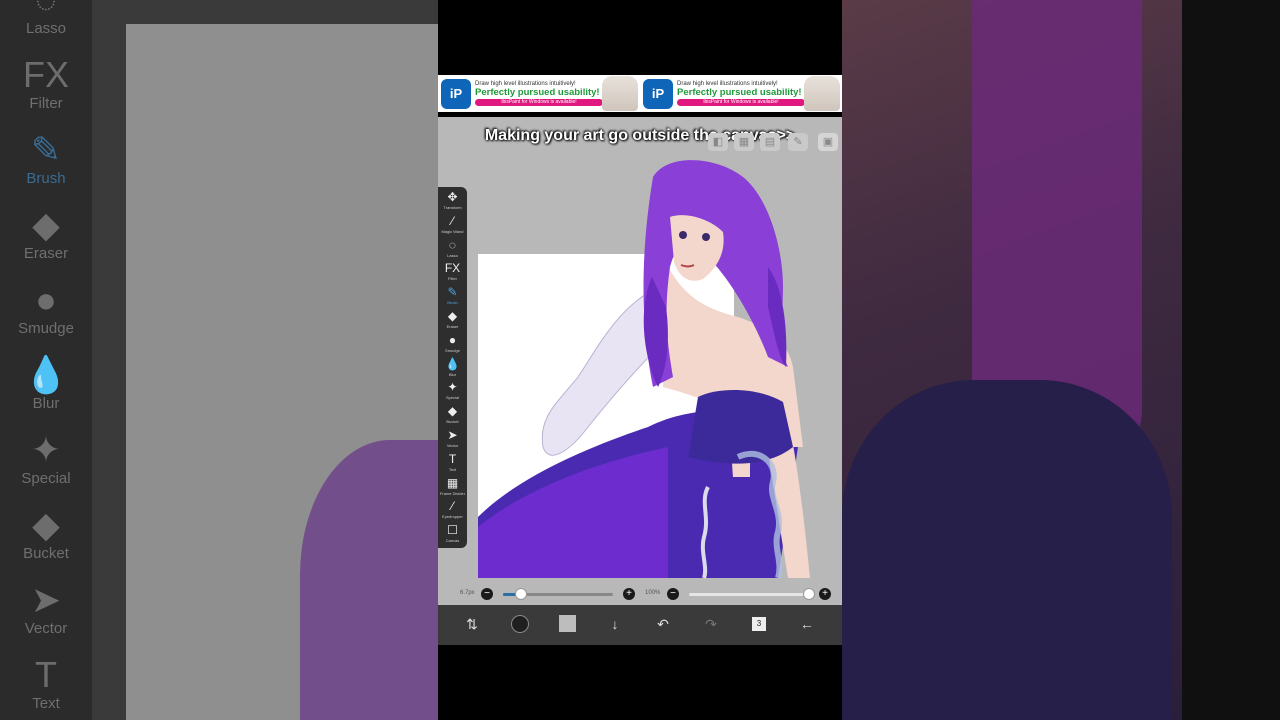  I want to click on opacity-knob, so click(809, 594).